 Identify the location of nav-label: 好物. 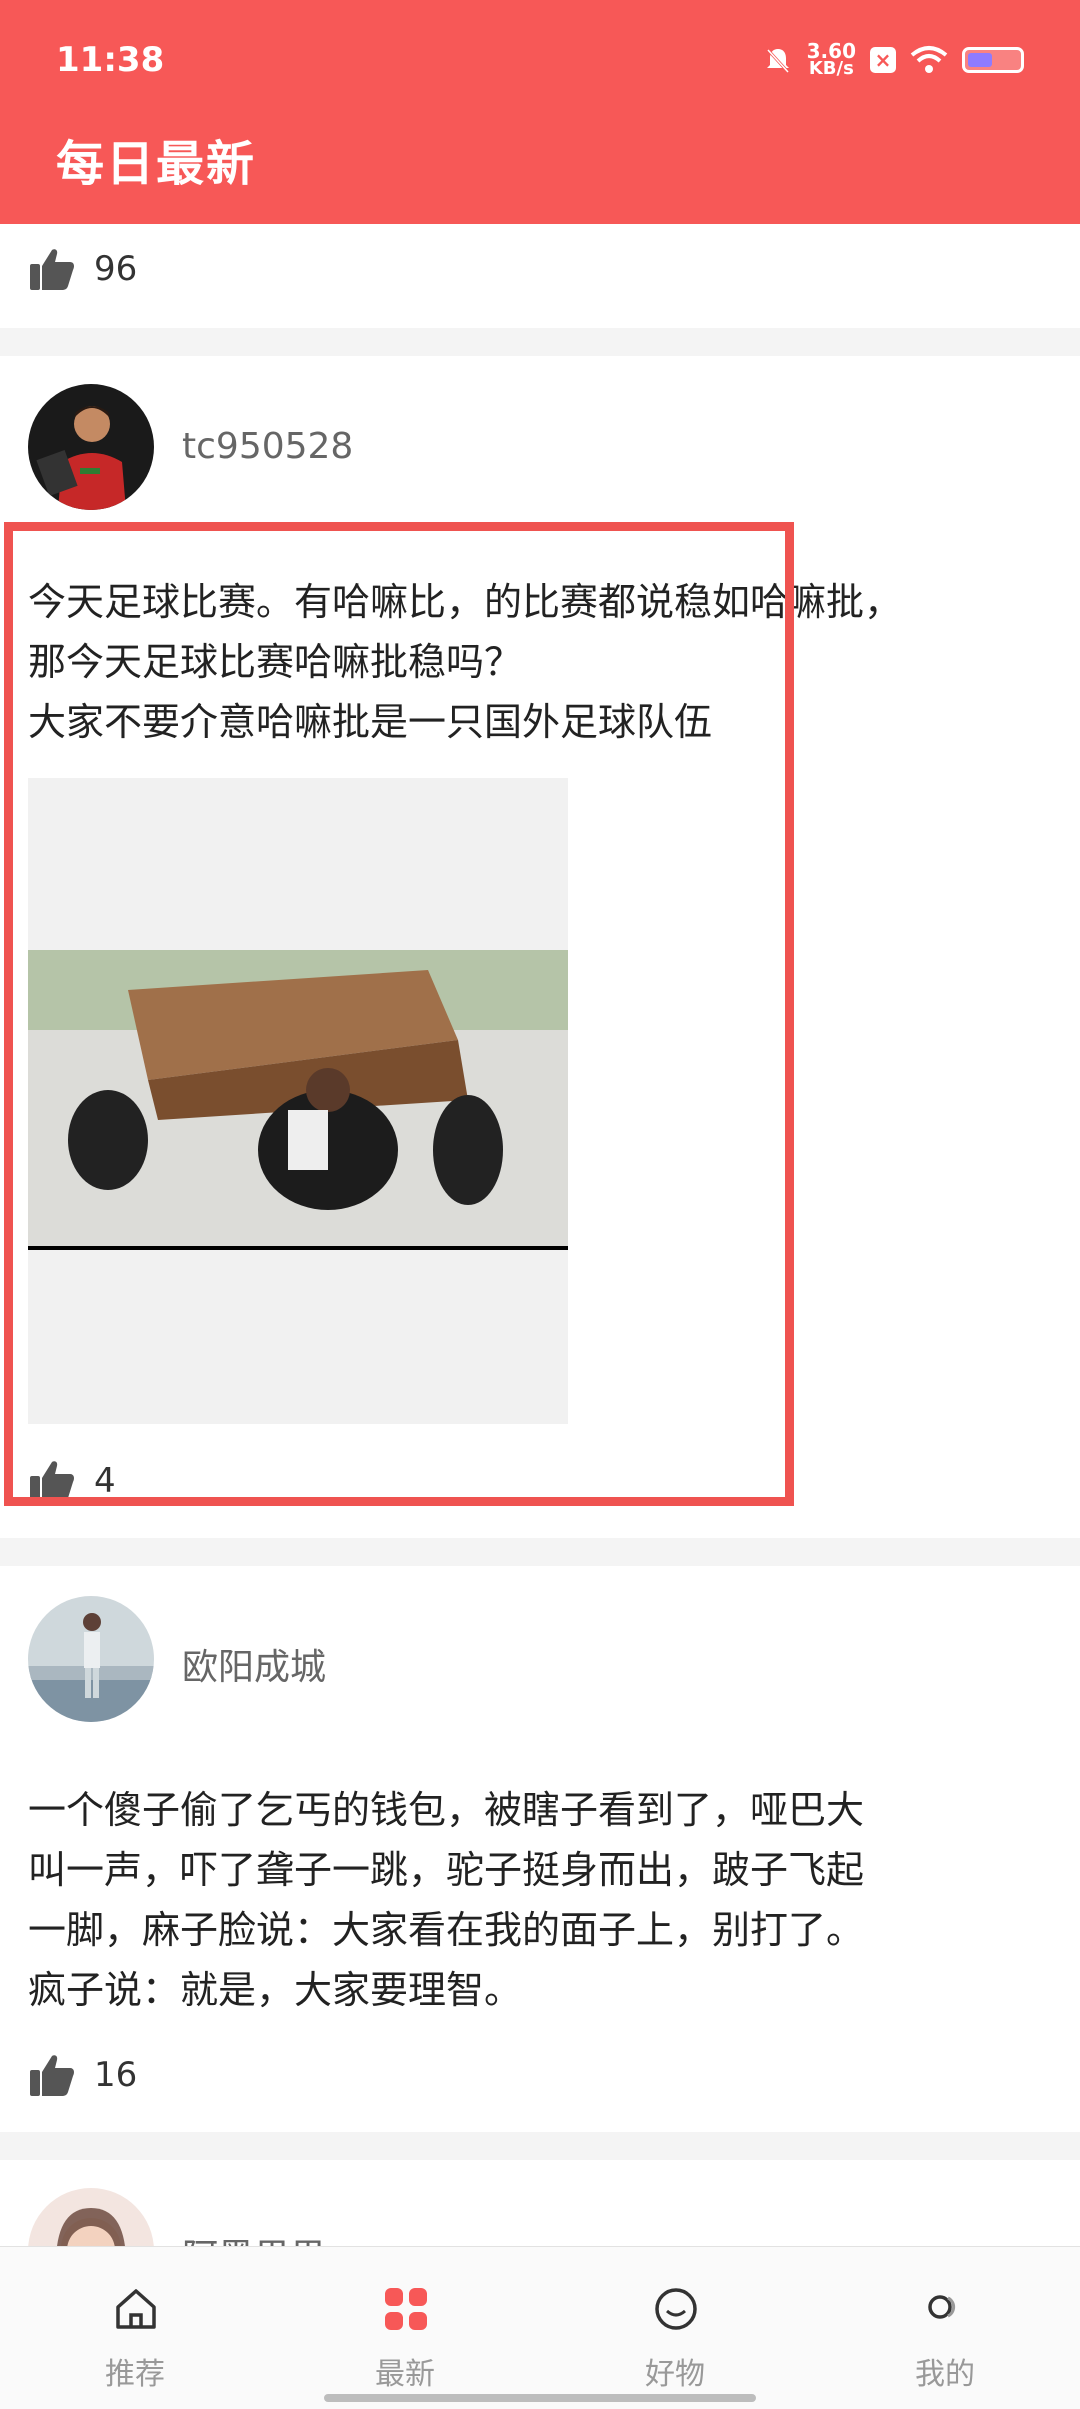
(675, 2374).